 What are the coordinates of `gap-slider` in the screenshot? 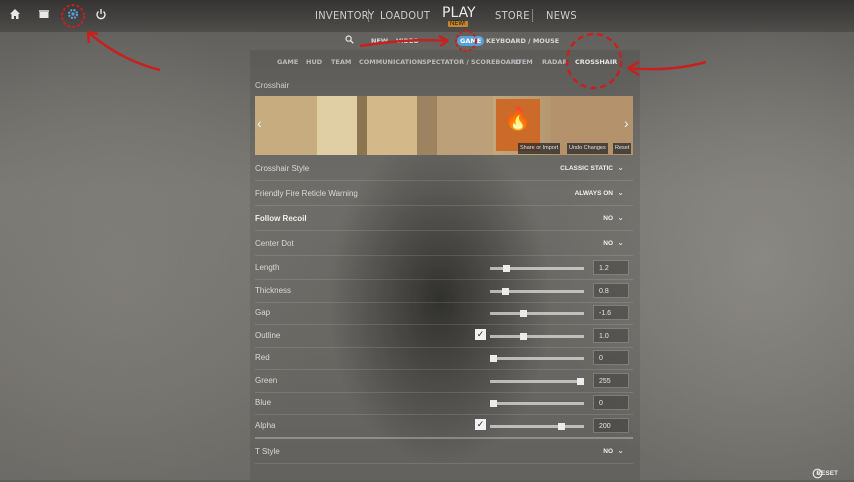 It's located at (537, 313).